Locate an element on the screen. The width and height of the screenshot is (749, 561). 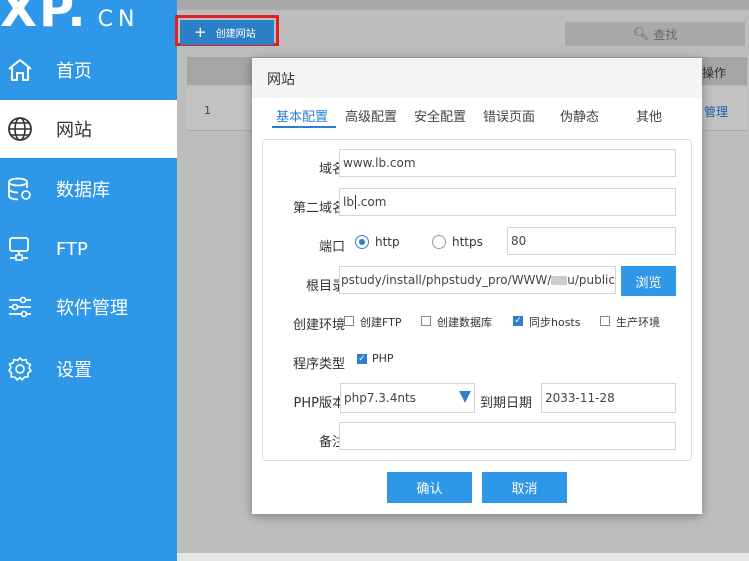
sync-hosts-checkbox: ✓ is located at coordinates (518, 321).